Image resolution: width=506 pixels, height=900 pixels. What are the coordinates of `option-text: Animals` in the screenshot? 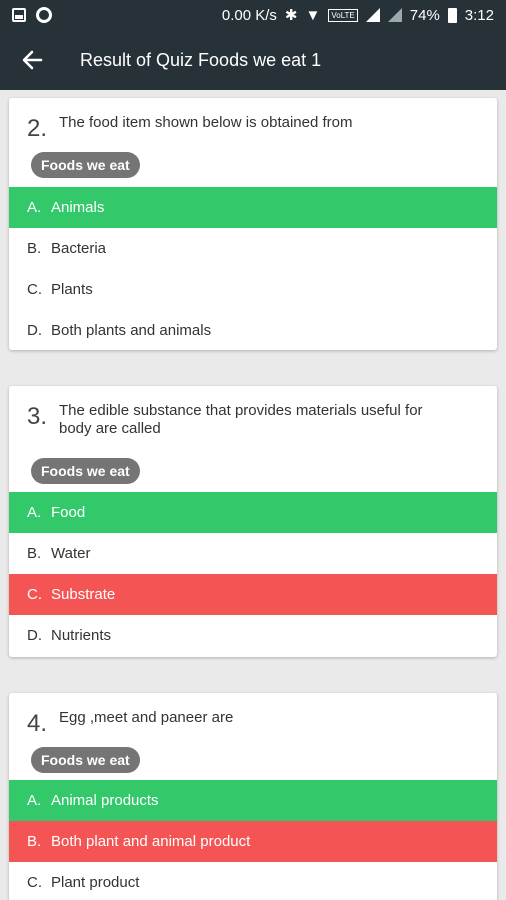 It's located at (78, 207).